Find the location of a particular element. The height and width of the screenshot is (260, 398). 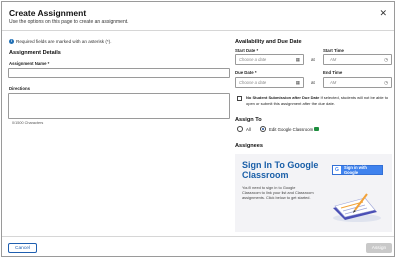

google-logo-icon: G is located at coordinates (337, 170).